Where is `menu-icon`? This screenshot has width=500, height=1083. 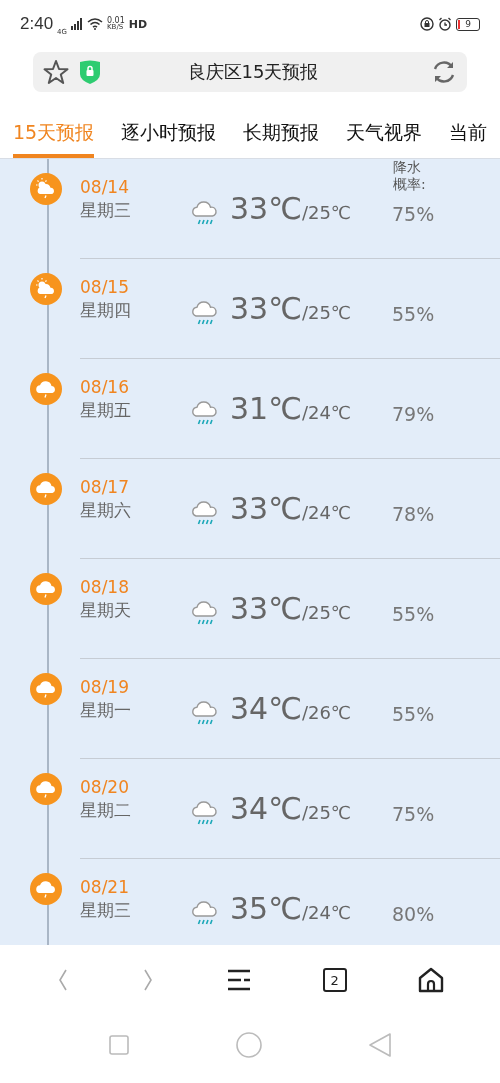
menu-icon is located at coordinates (239, 980).